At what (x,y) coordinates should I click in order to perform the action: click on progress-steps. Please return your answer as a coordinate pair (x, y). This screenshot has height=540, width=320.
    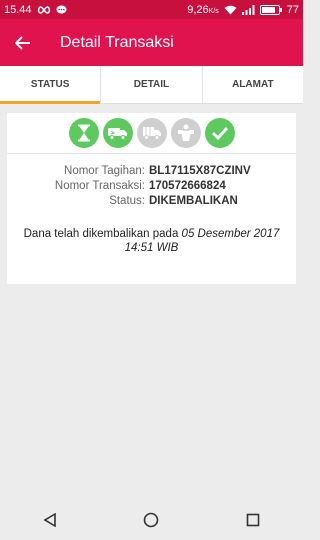
    Looking at the image, I should click on (151, 133).